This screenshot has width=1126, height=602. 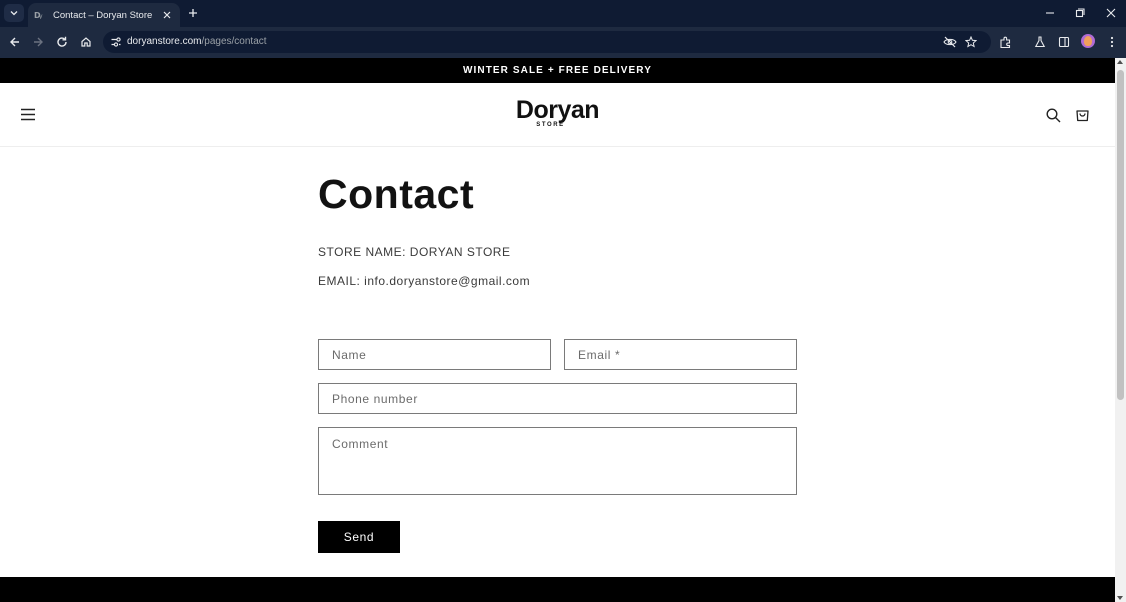 I want to click on scrollbar-thumb, so click(x=1120, y=235).